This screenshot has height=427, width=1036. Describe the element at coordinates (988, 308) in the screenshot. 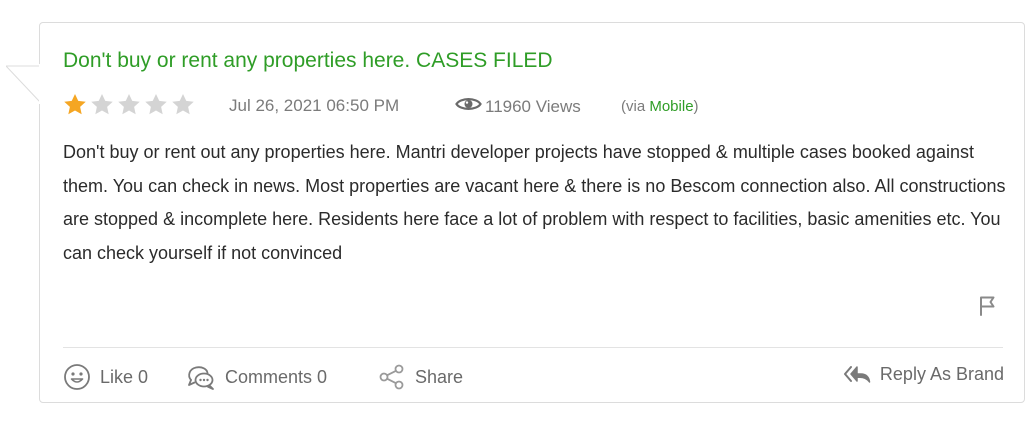

I see `flag-icon` at that location.